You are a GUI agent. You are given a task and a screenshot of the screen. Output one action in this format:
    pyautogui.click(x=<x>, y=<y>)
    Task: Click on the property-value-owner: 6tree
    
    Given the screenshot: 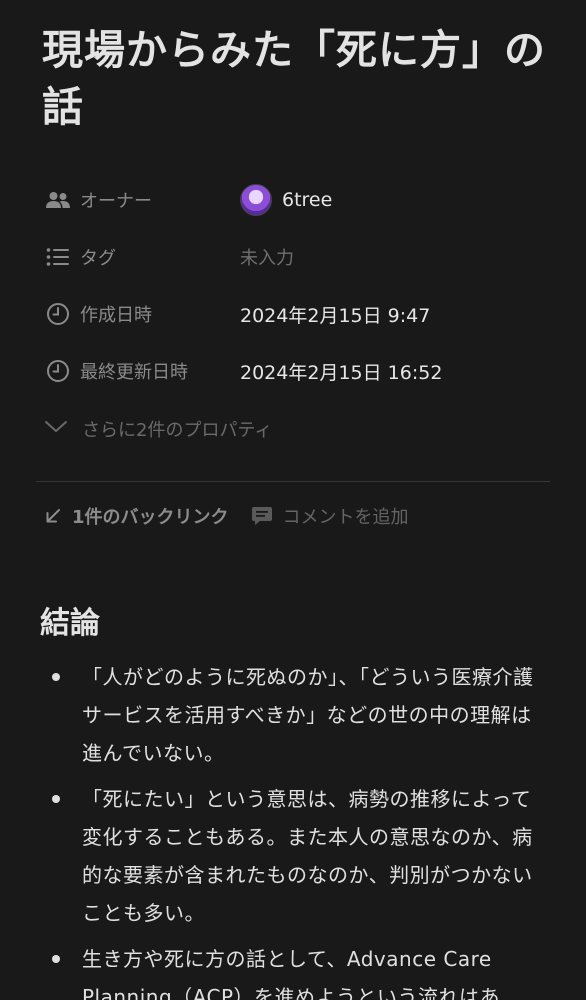 What is the action you would take?
    pyautogui.click(x=286, y=200)
    